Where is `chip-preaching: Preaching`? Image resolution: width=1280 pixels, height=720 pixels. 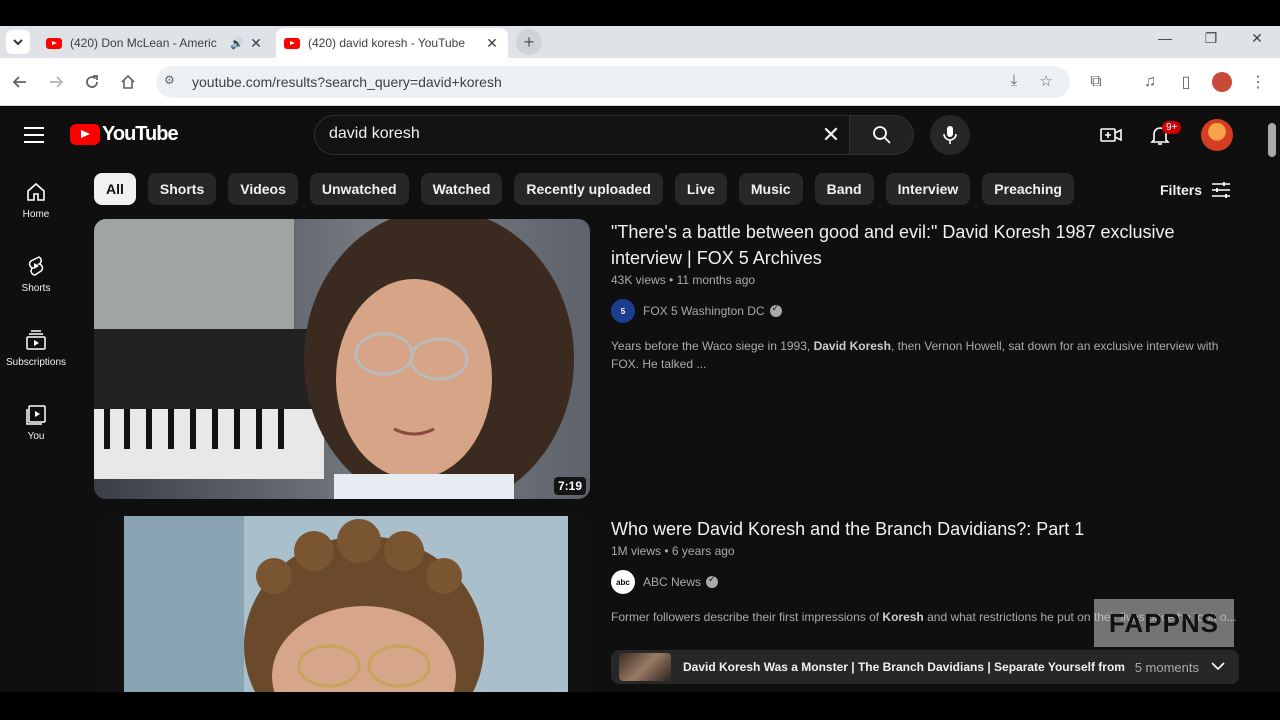 chip-preaching: Preaching is located at coordinates (1028, 189).